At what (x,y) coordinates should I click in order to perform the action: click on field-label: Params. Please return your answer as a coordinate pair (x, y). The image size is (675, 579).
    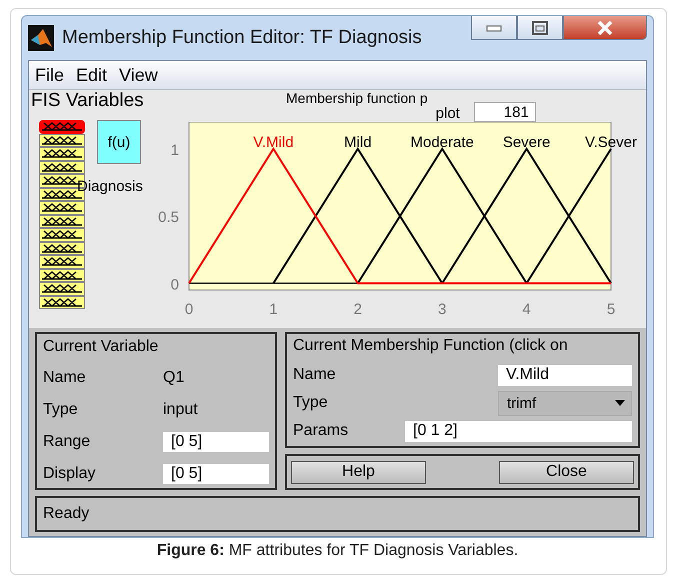
    Looking at the image, I should click on (321, 431).